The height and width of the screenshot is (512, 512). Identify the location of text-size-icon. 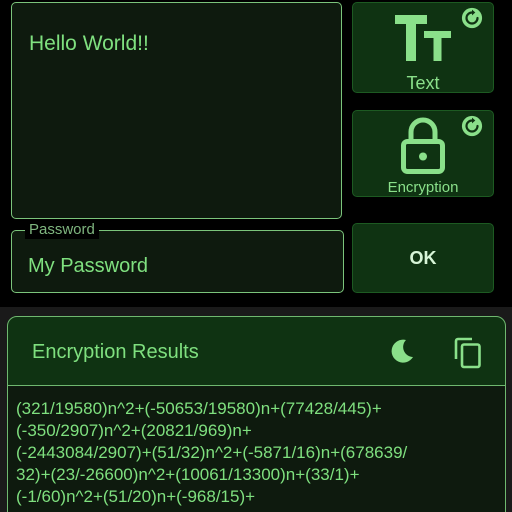
(423, 38).